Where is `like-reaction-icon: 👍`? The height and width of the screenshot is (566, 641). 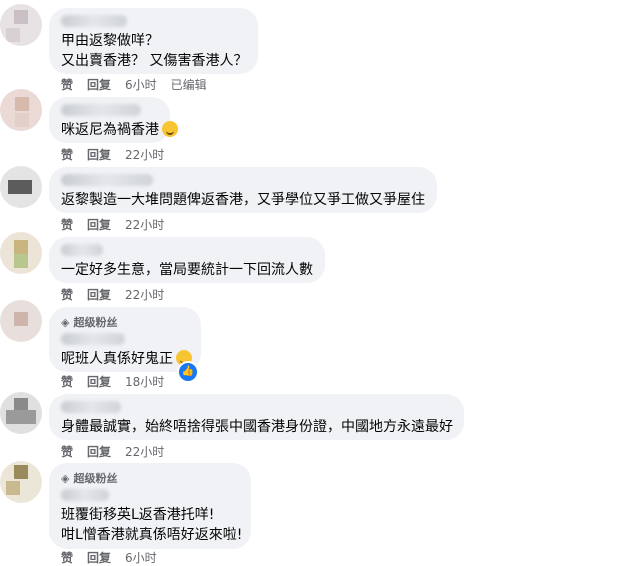 like-reaction-icon: 👍 is located at coordinates (188, 372).